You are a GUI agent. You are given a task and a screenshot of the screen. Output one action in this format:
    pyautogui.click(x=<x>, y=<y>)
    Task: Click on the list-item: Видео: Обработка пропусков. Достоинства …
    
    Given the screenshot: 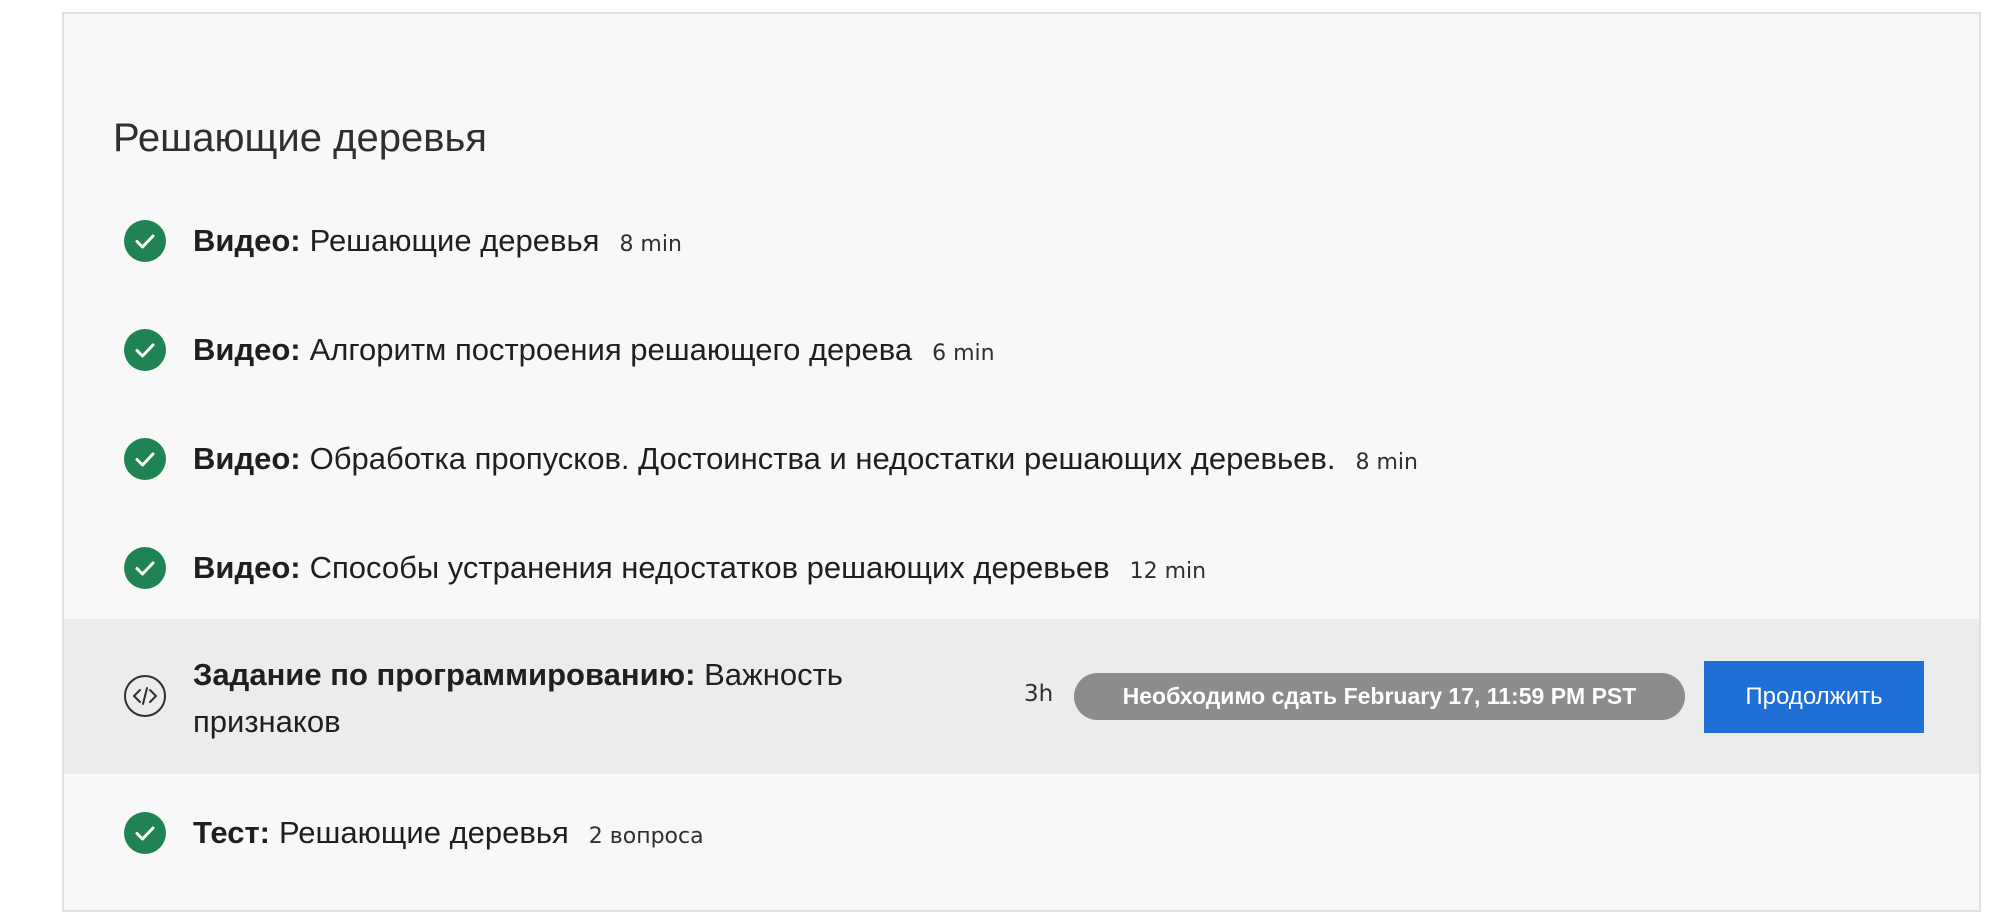 What is the action you would take?
    pyautogui.click(x=1021, y=459)
    